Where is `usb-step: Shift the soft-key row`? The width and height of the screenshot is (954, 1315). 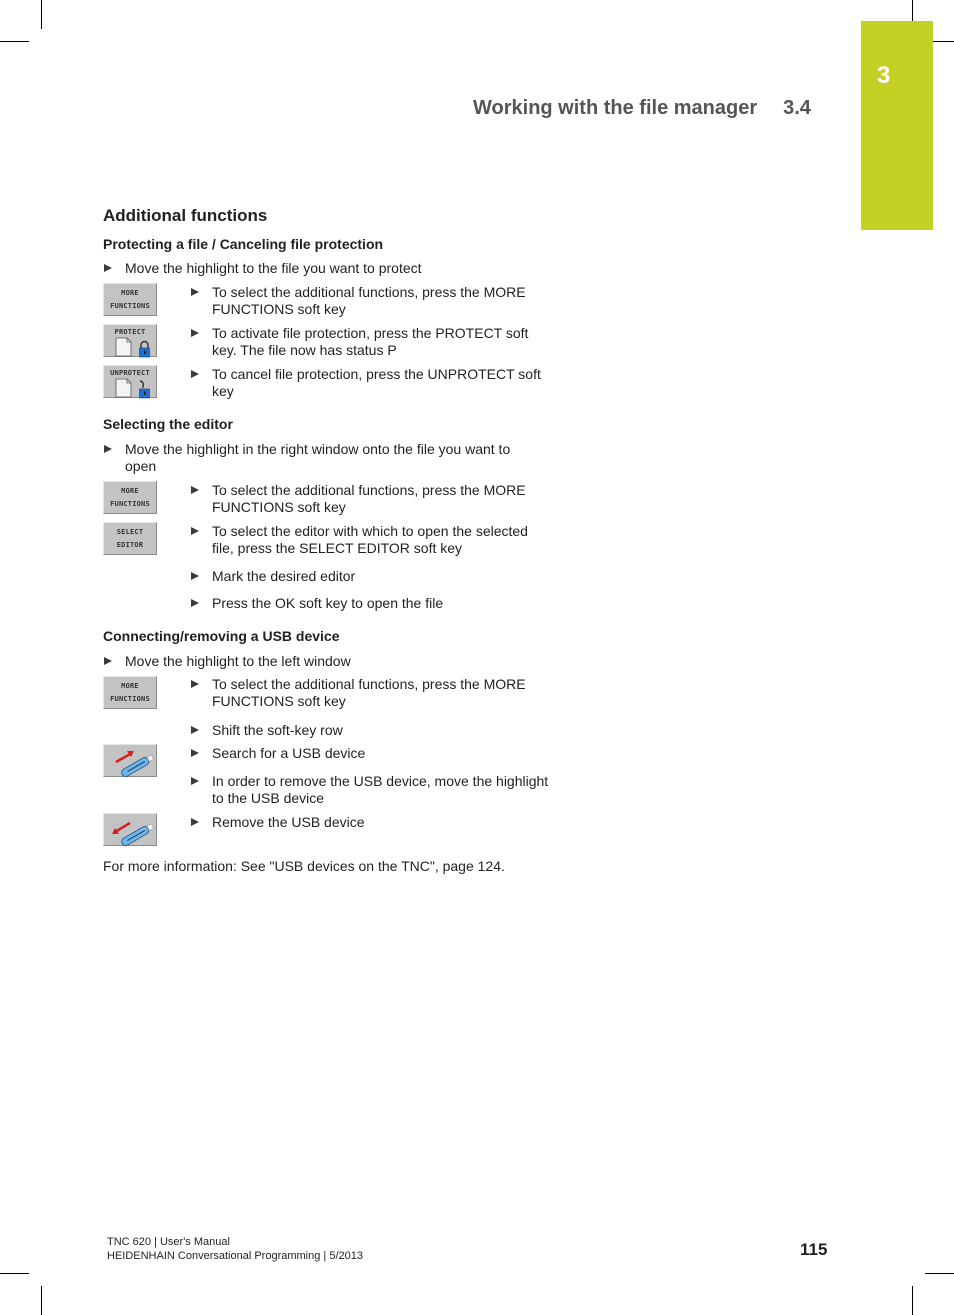
usb-step: Shift the soft-key row is located at coordinates (371, 730).